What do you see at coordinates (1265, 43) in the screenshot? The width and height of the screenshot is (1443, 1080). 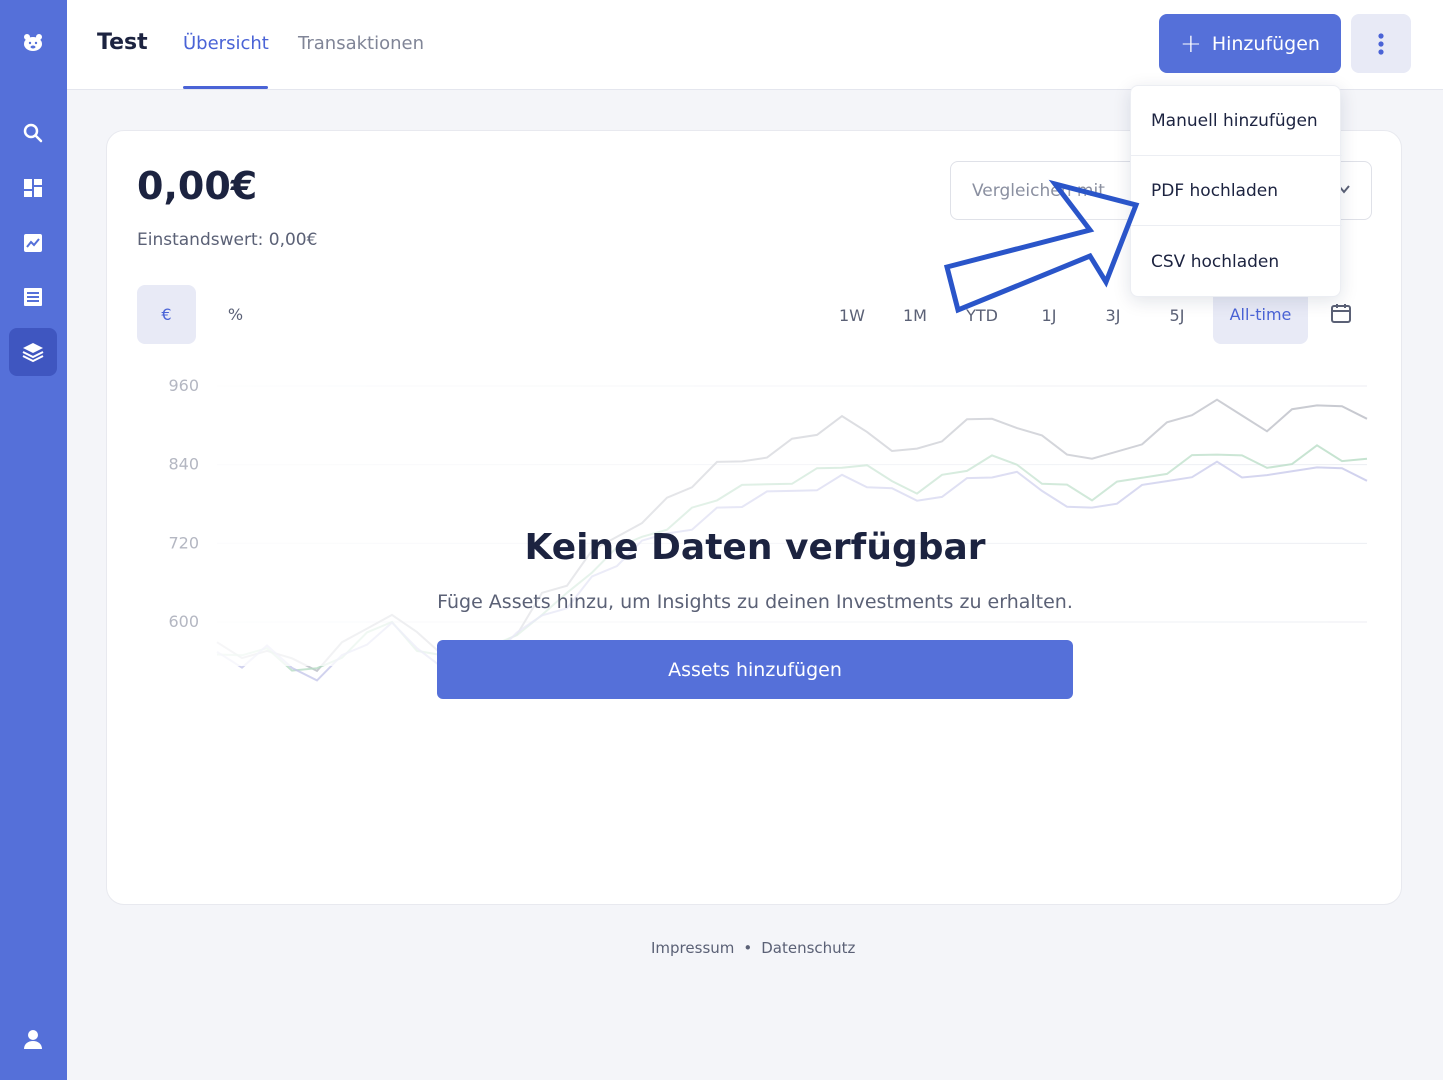 I see `add-button-label: Hinzufügen` at bounding box center [1265, 43].